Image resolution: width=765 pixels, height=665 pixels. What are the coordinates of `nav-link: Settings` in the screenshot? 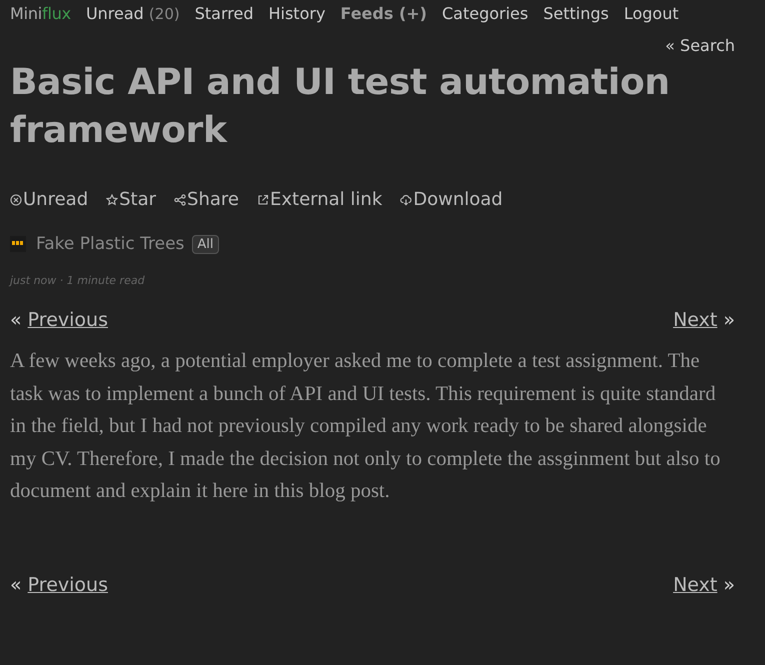 It's located at (576, 13).